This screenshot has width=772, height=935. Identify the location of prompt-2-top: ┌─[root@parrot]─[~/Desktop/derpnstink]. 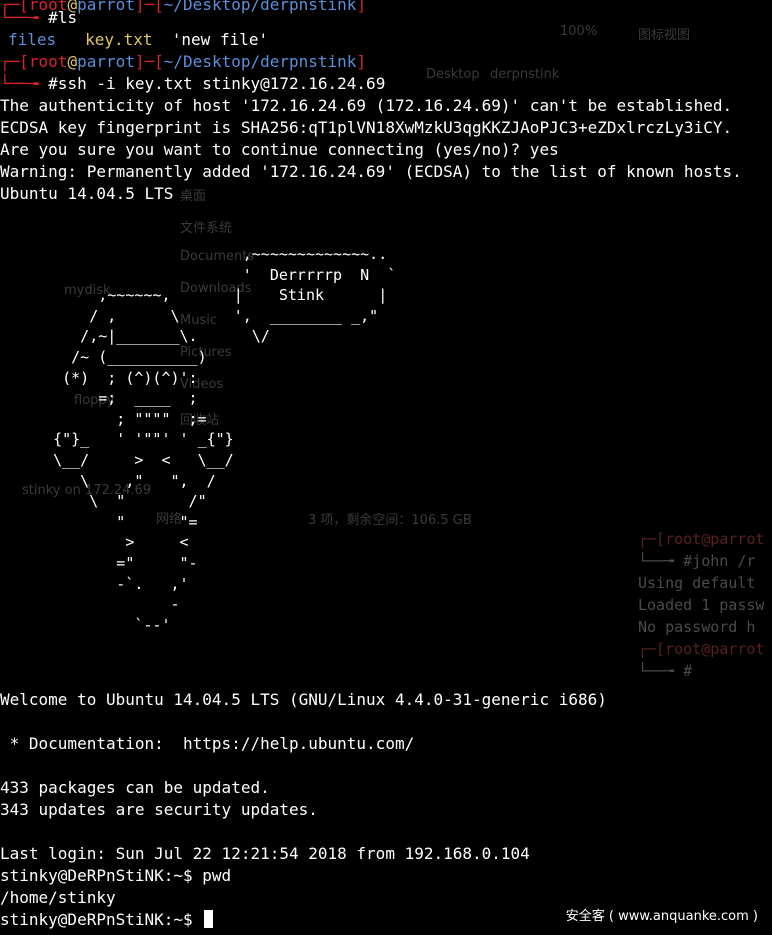
(183, 61).